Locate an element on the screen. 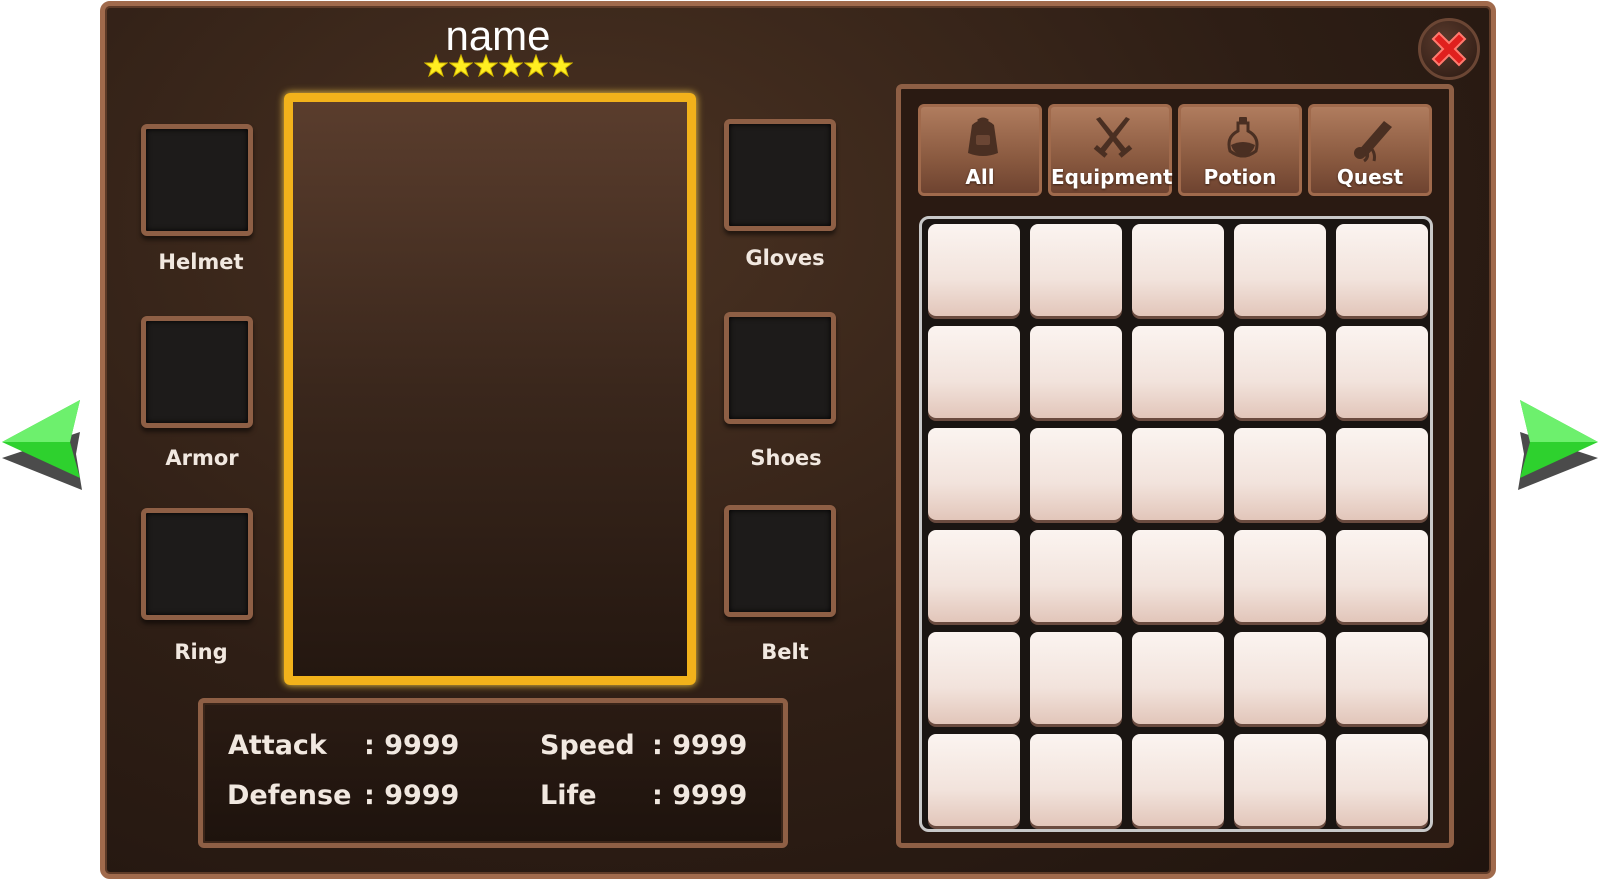 This screenshot has width=1600, height=881. ring-slot is located at coordinates (197, 564).